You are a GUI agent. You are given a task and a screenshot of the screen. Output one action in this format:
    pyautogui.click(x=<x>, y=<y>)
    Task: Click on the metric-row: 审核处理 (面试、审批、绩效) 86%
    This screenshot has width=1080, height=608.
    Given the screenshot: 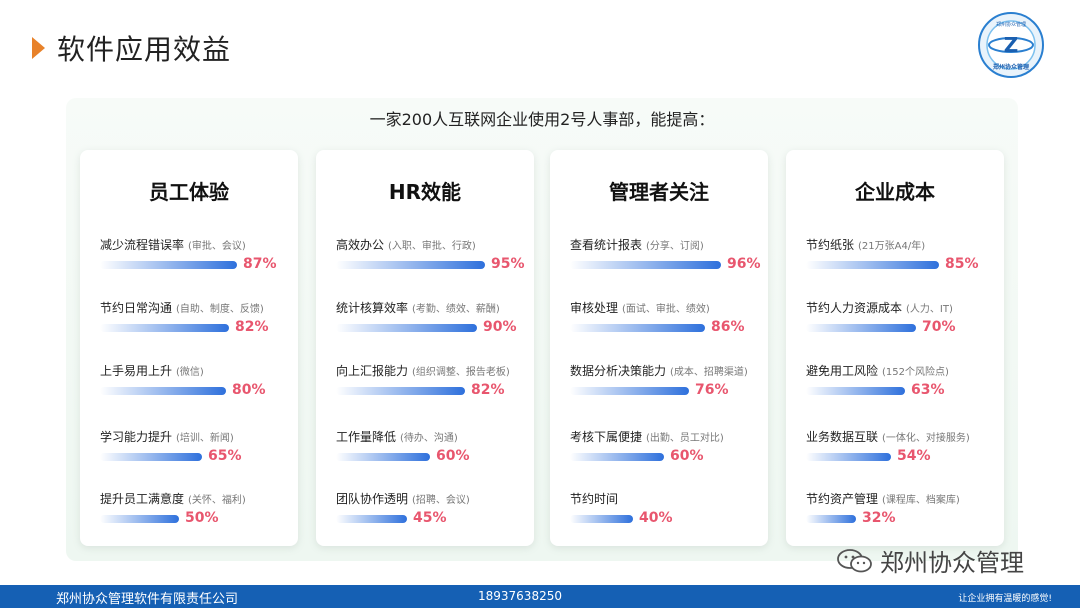 What is the action you would take?
    pyautogui.click(x=663, y=324)
    